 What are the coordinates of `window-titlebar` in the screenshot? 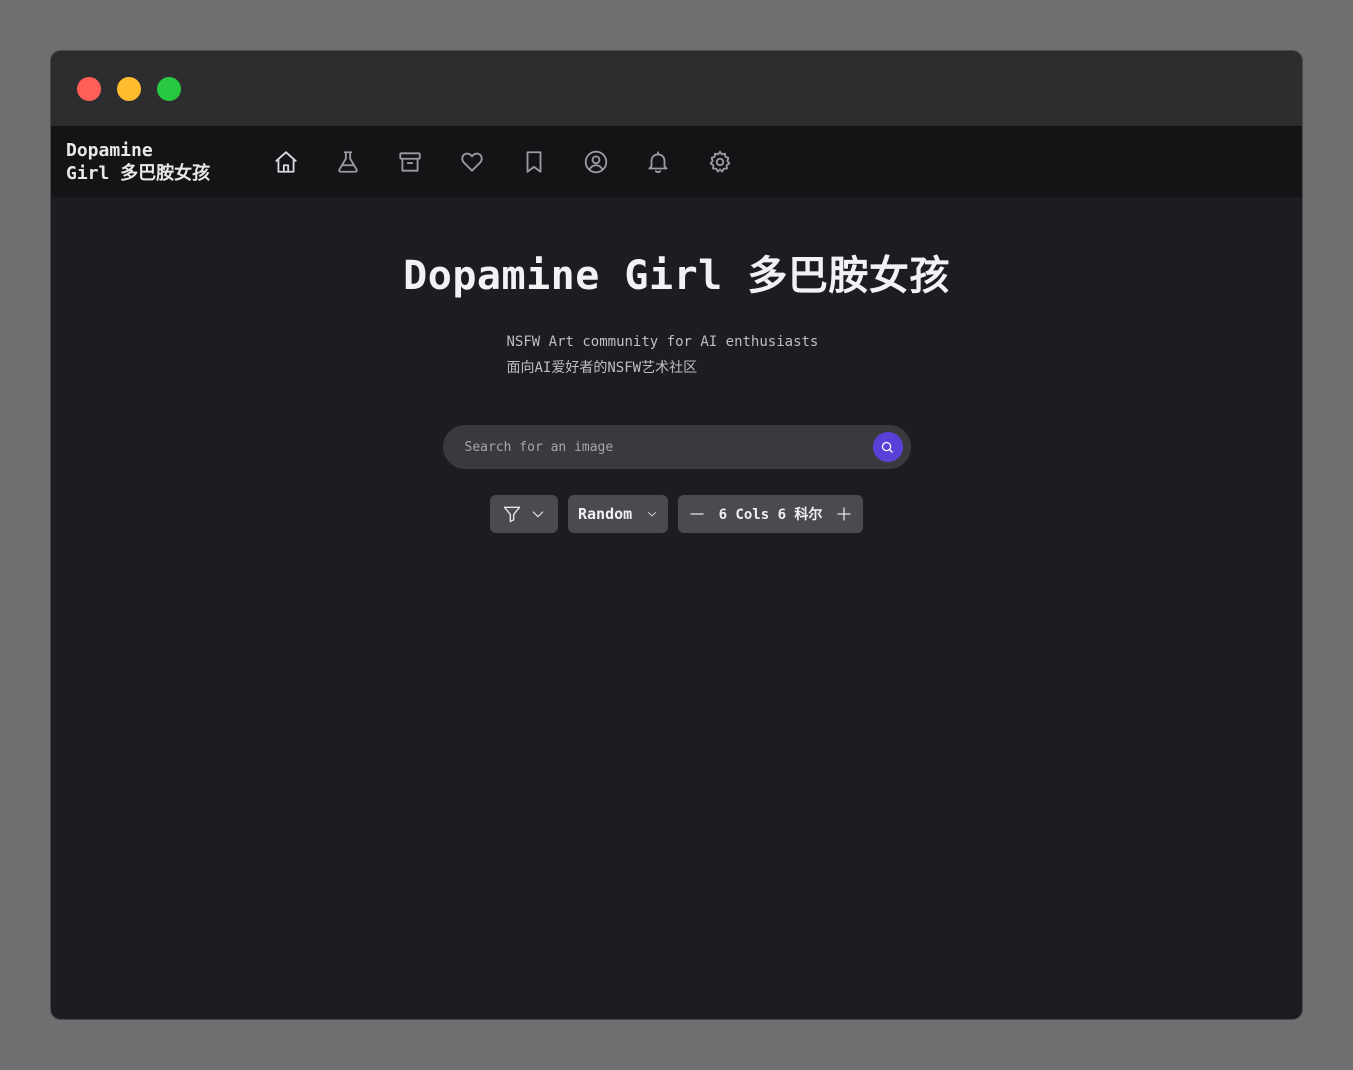 It's located at (676, 89).